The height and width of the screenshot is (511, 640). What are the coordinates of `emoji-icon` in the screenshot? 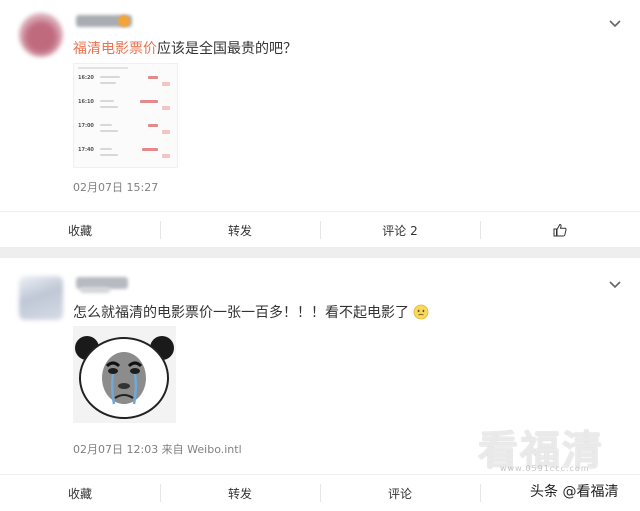 It's located at (421, 312).